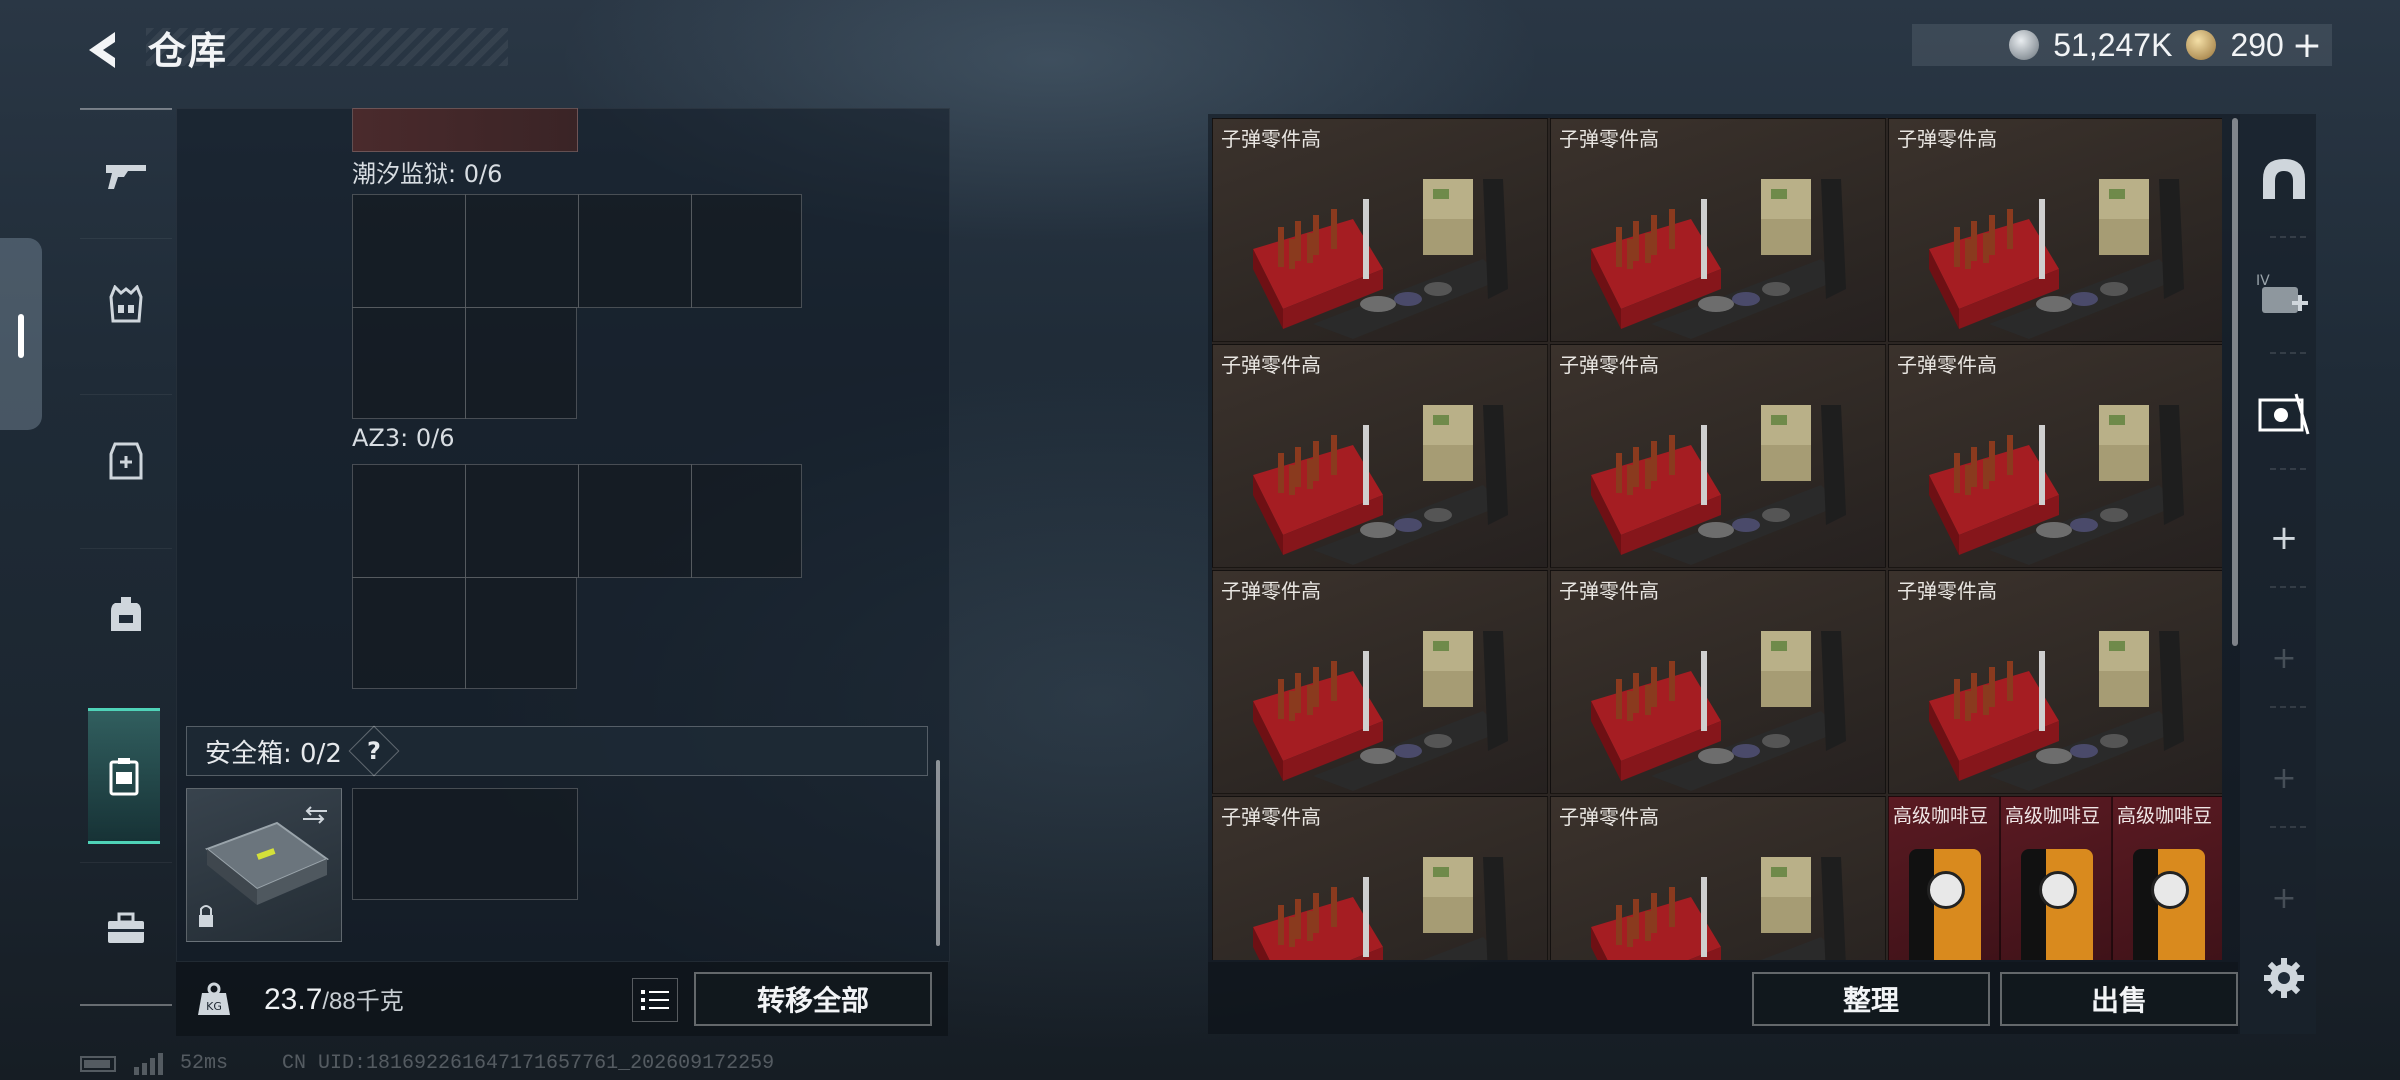 The image size is (2400, 1080). Describe the element at coordinates (427, 174) in the screenshot. I see `container-label-1: 潮汐监狱: 0/6` at that location.